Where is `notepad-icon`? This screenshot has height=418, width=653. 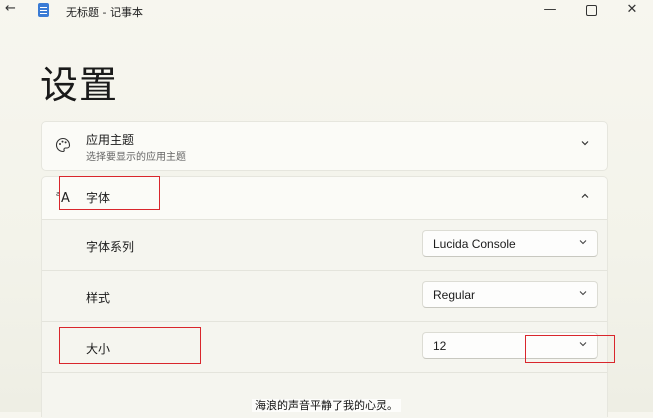
notepad-icon is located at coordinates (43, 10).